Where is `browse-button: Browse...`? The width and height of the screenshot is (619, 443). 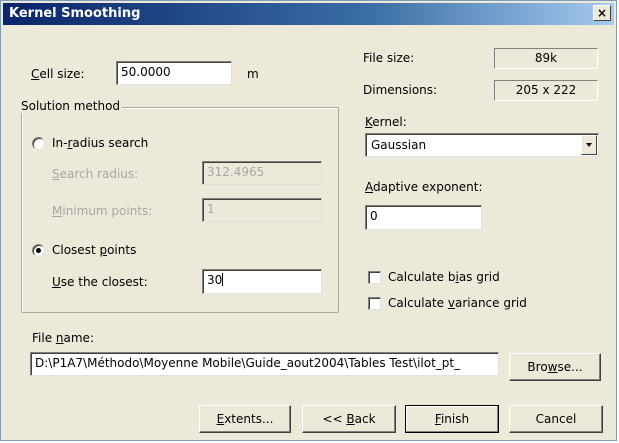 browse-button: Browse... is located at coordinates (555, 367).